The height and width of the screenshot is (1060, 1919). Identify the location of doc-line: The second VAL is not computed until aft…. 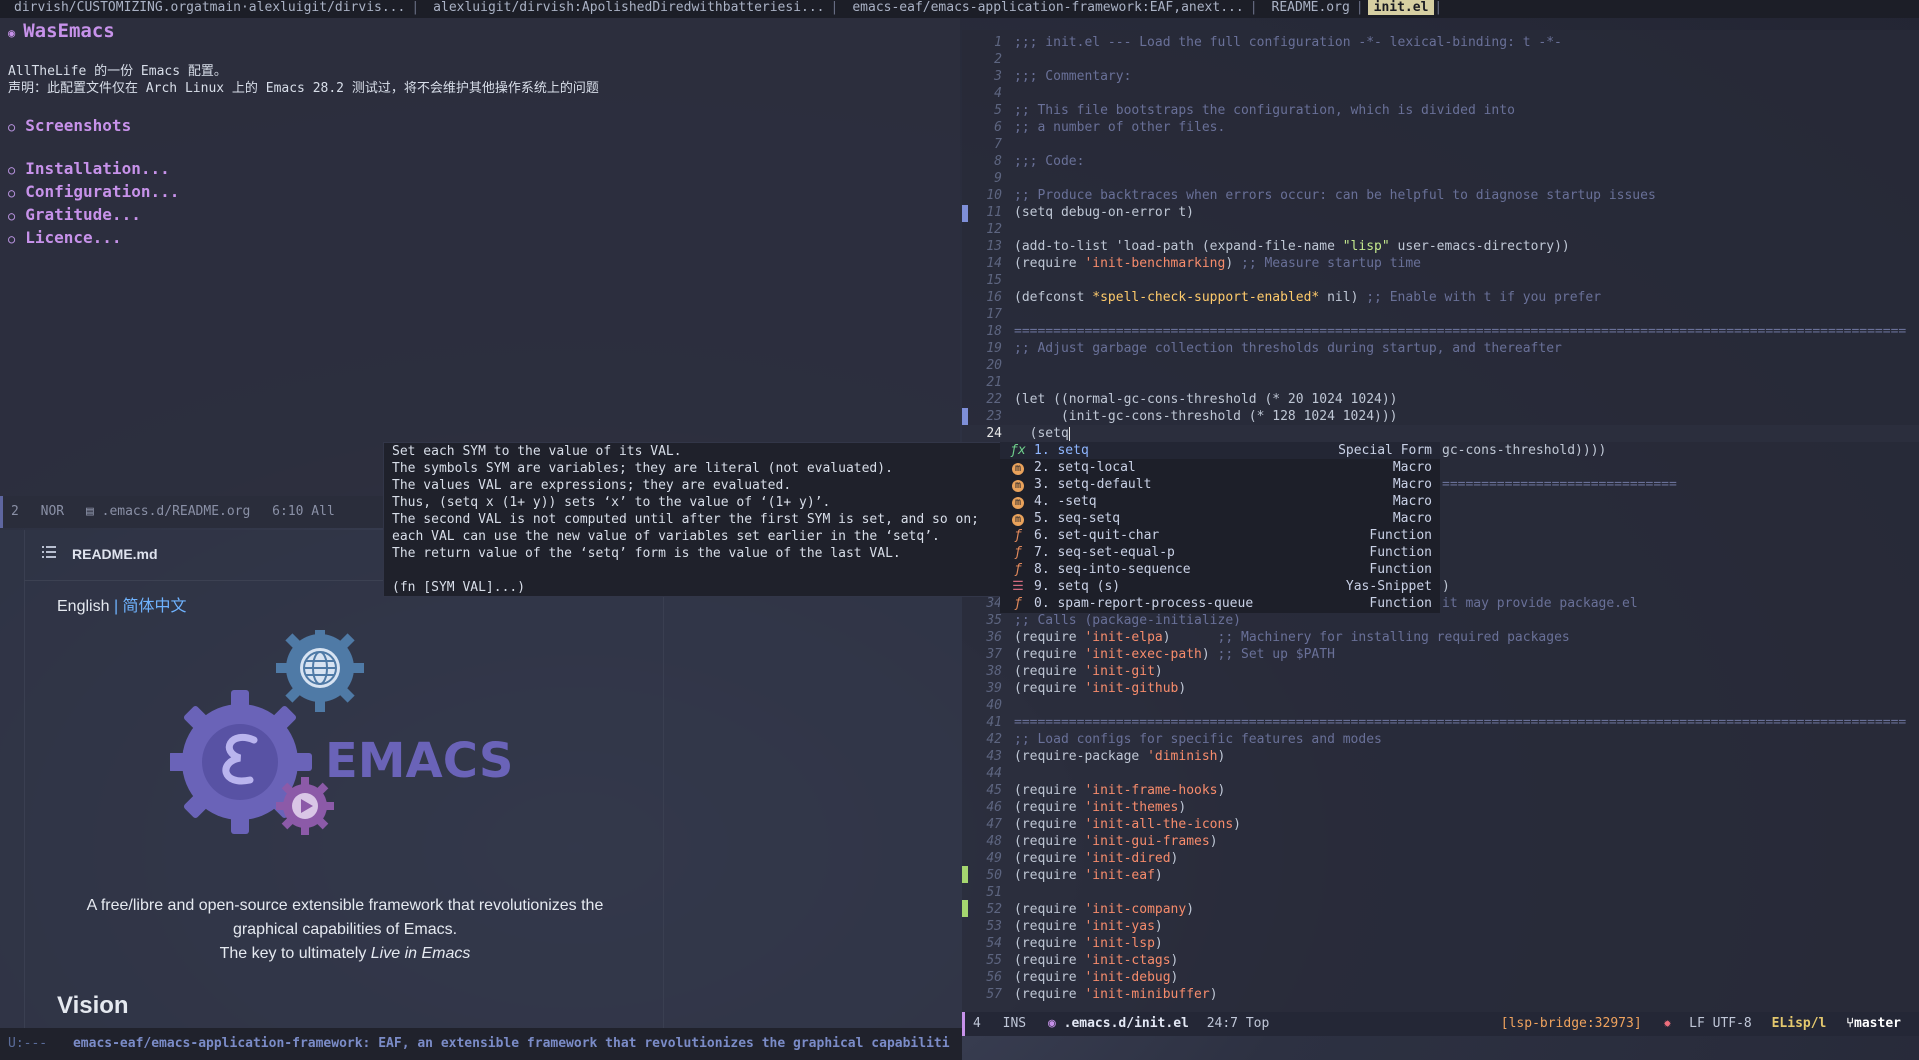
(685, 519).